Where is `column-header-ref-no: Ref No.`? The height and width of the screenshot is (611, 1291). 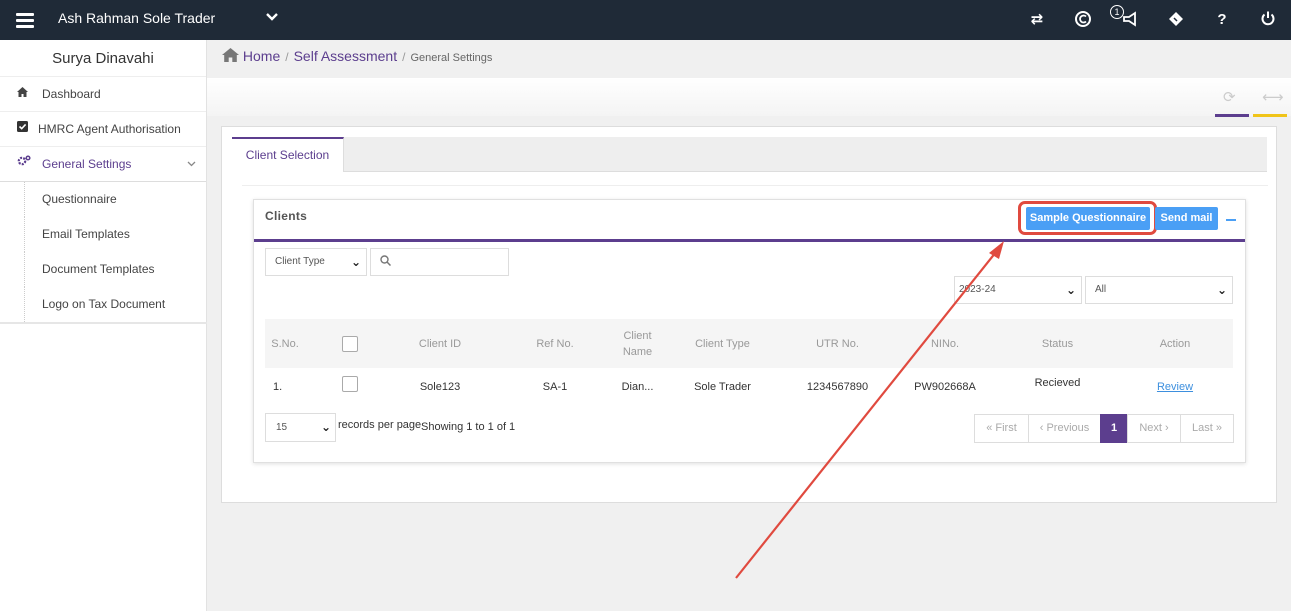 column-header-ref-no: Ref No. is located at coordinates (555, 343).